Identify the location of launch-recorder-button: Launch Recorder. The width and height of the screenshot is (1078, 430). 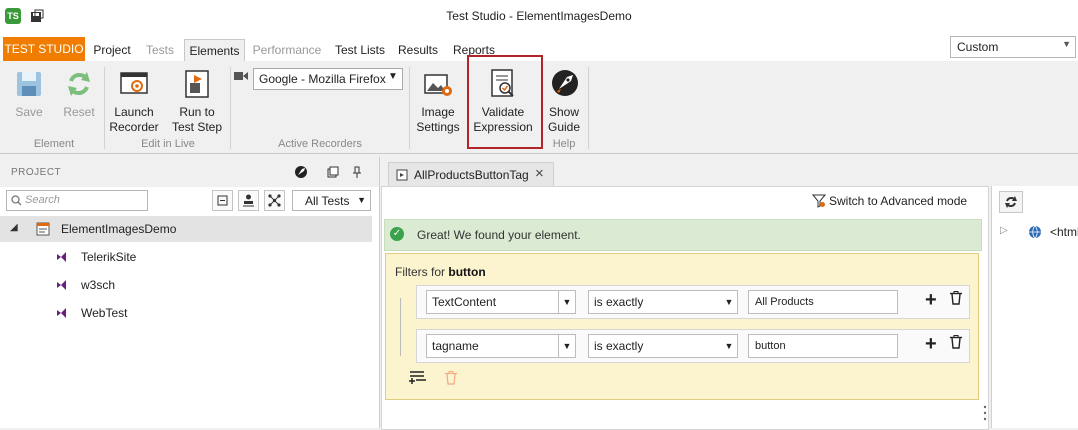
(134, 101).